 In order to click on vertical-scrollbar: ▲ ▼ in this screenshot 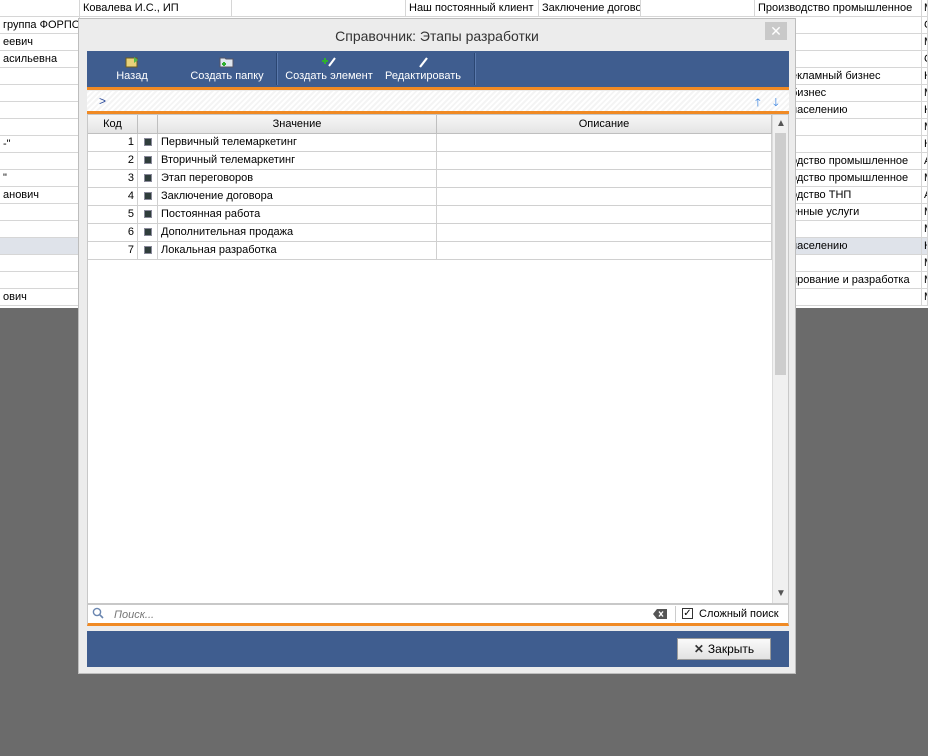, I will do `click(780, 359)`.